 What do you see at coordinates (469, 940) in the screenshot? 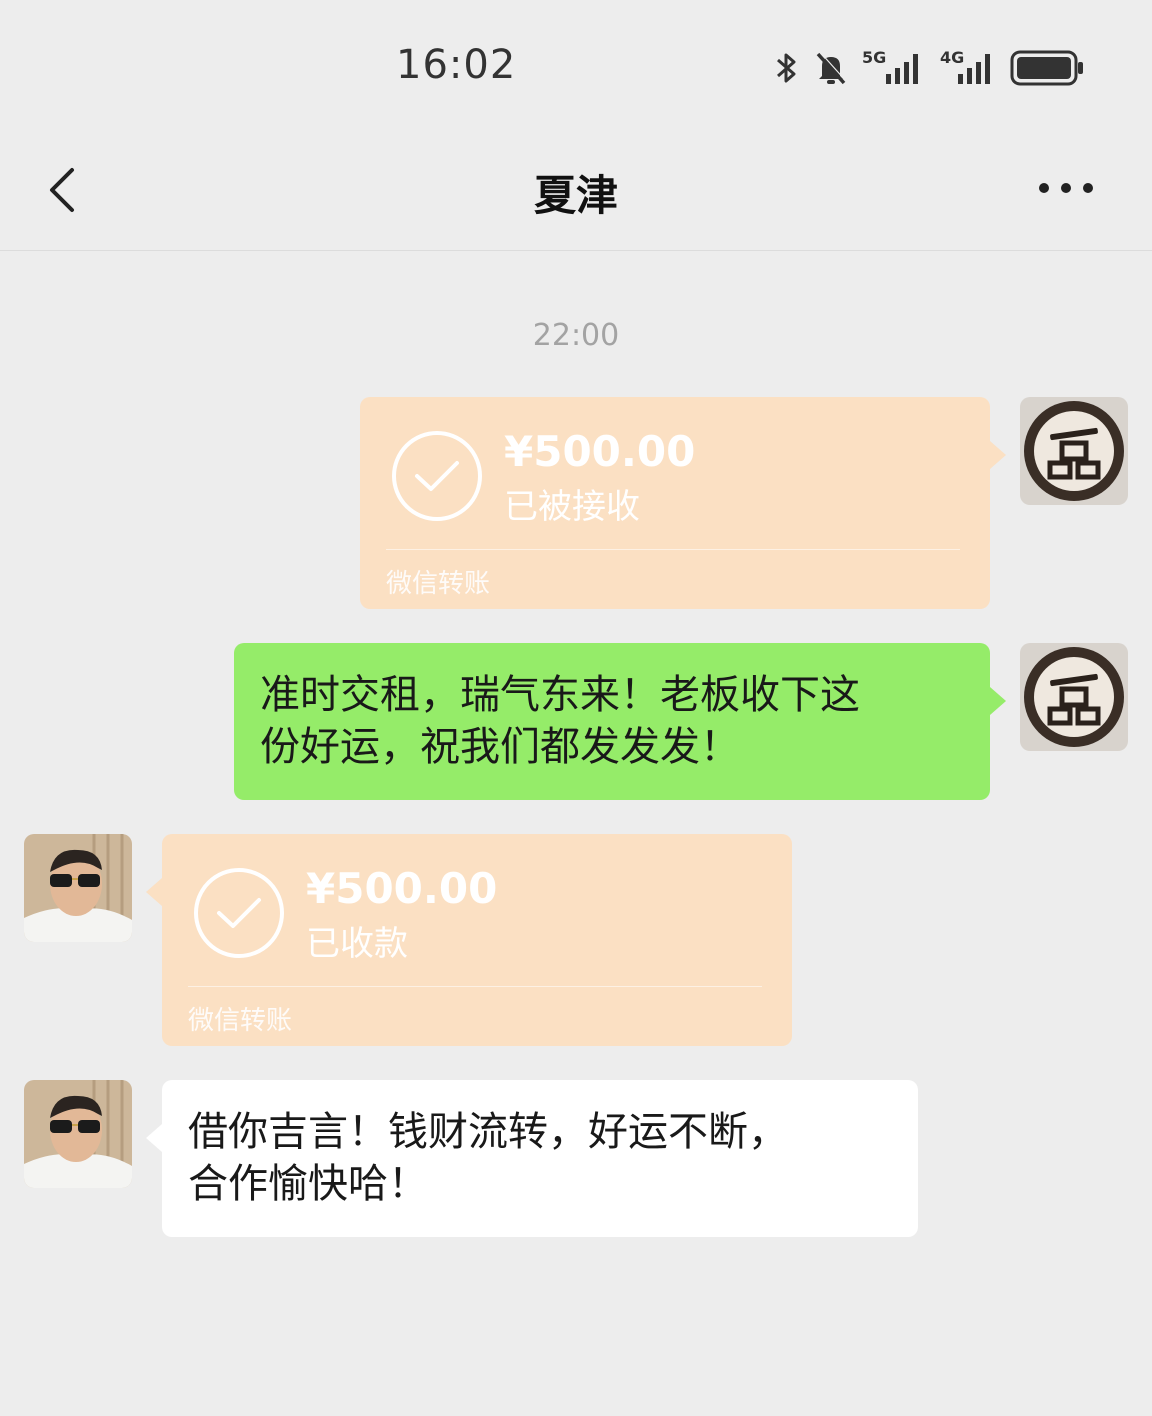
I see `transfer-message-received: ¥500.00 已收款 微信转账` at bounding box center [469, 940].